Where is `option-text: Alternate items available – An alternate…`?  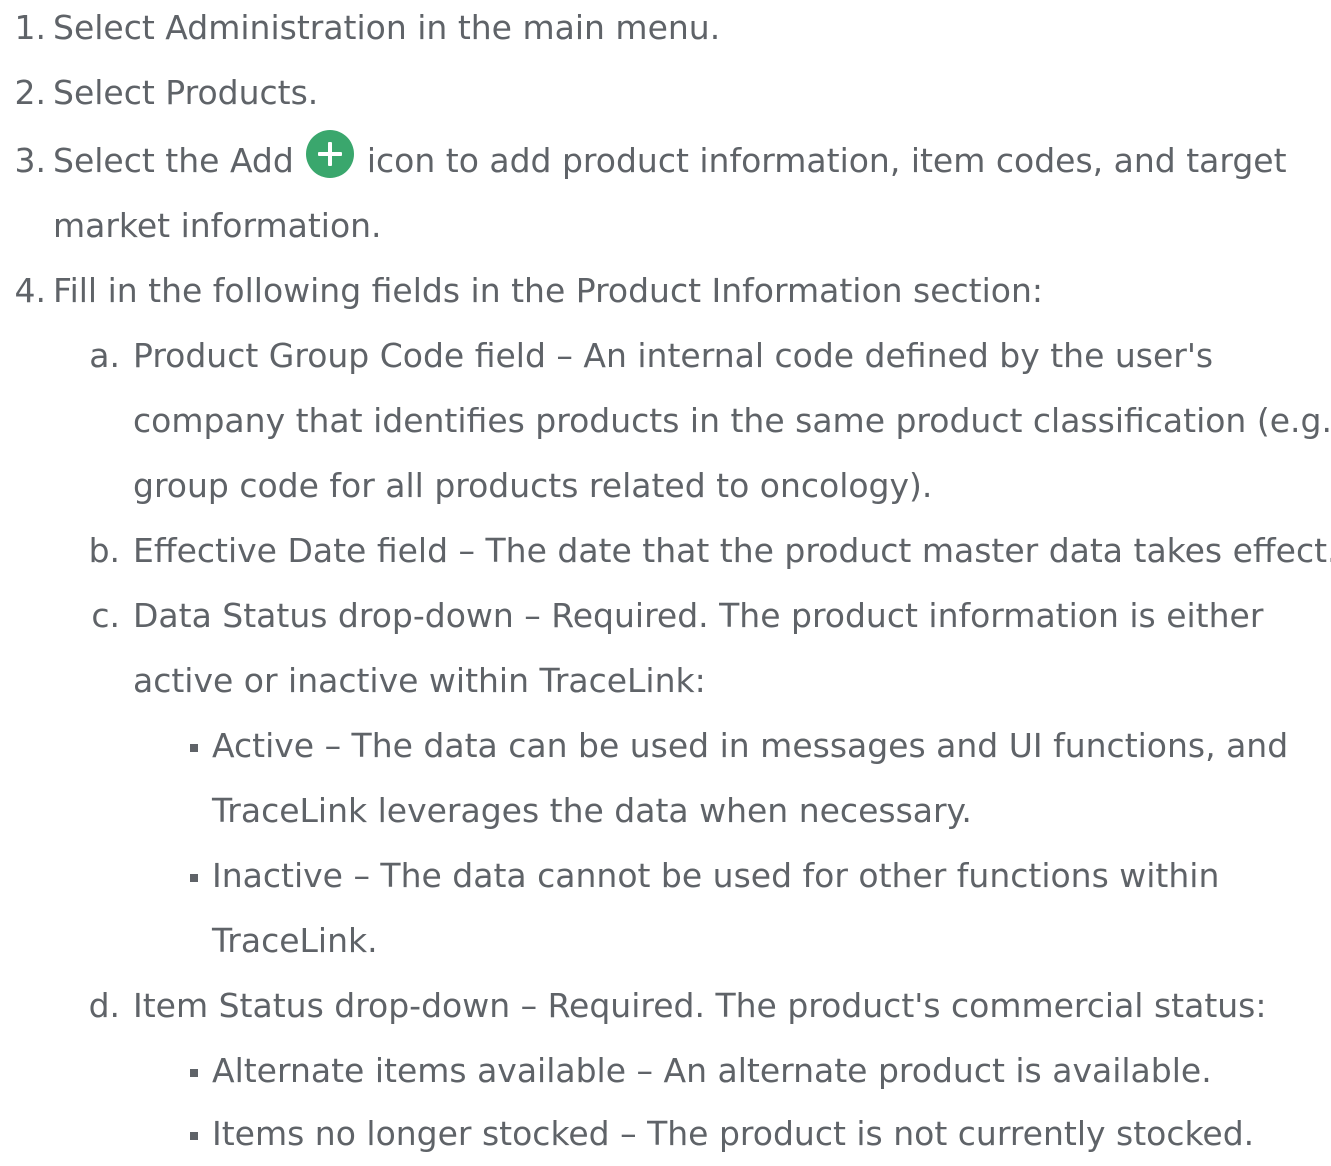 option-text: Alternate items available – An alternate… is located at coordinates (712, 1070).